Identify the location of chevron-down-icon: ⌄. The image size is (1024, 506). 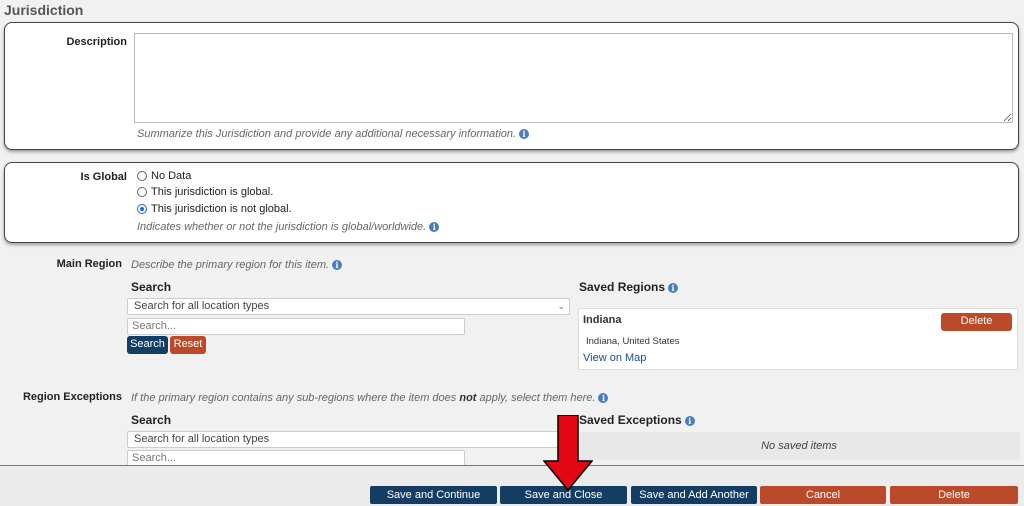
(561, 306).